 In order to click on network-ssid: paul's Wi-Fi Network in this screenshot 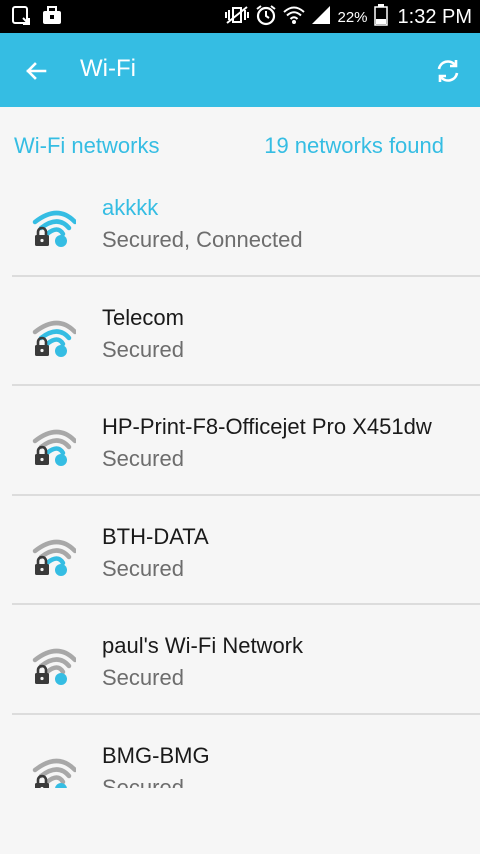, I will do `click(203, 645)`.